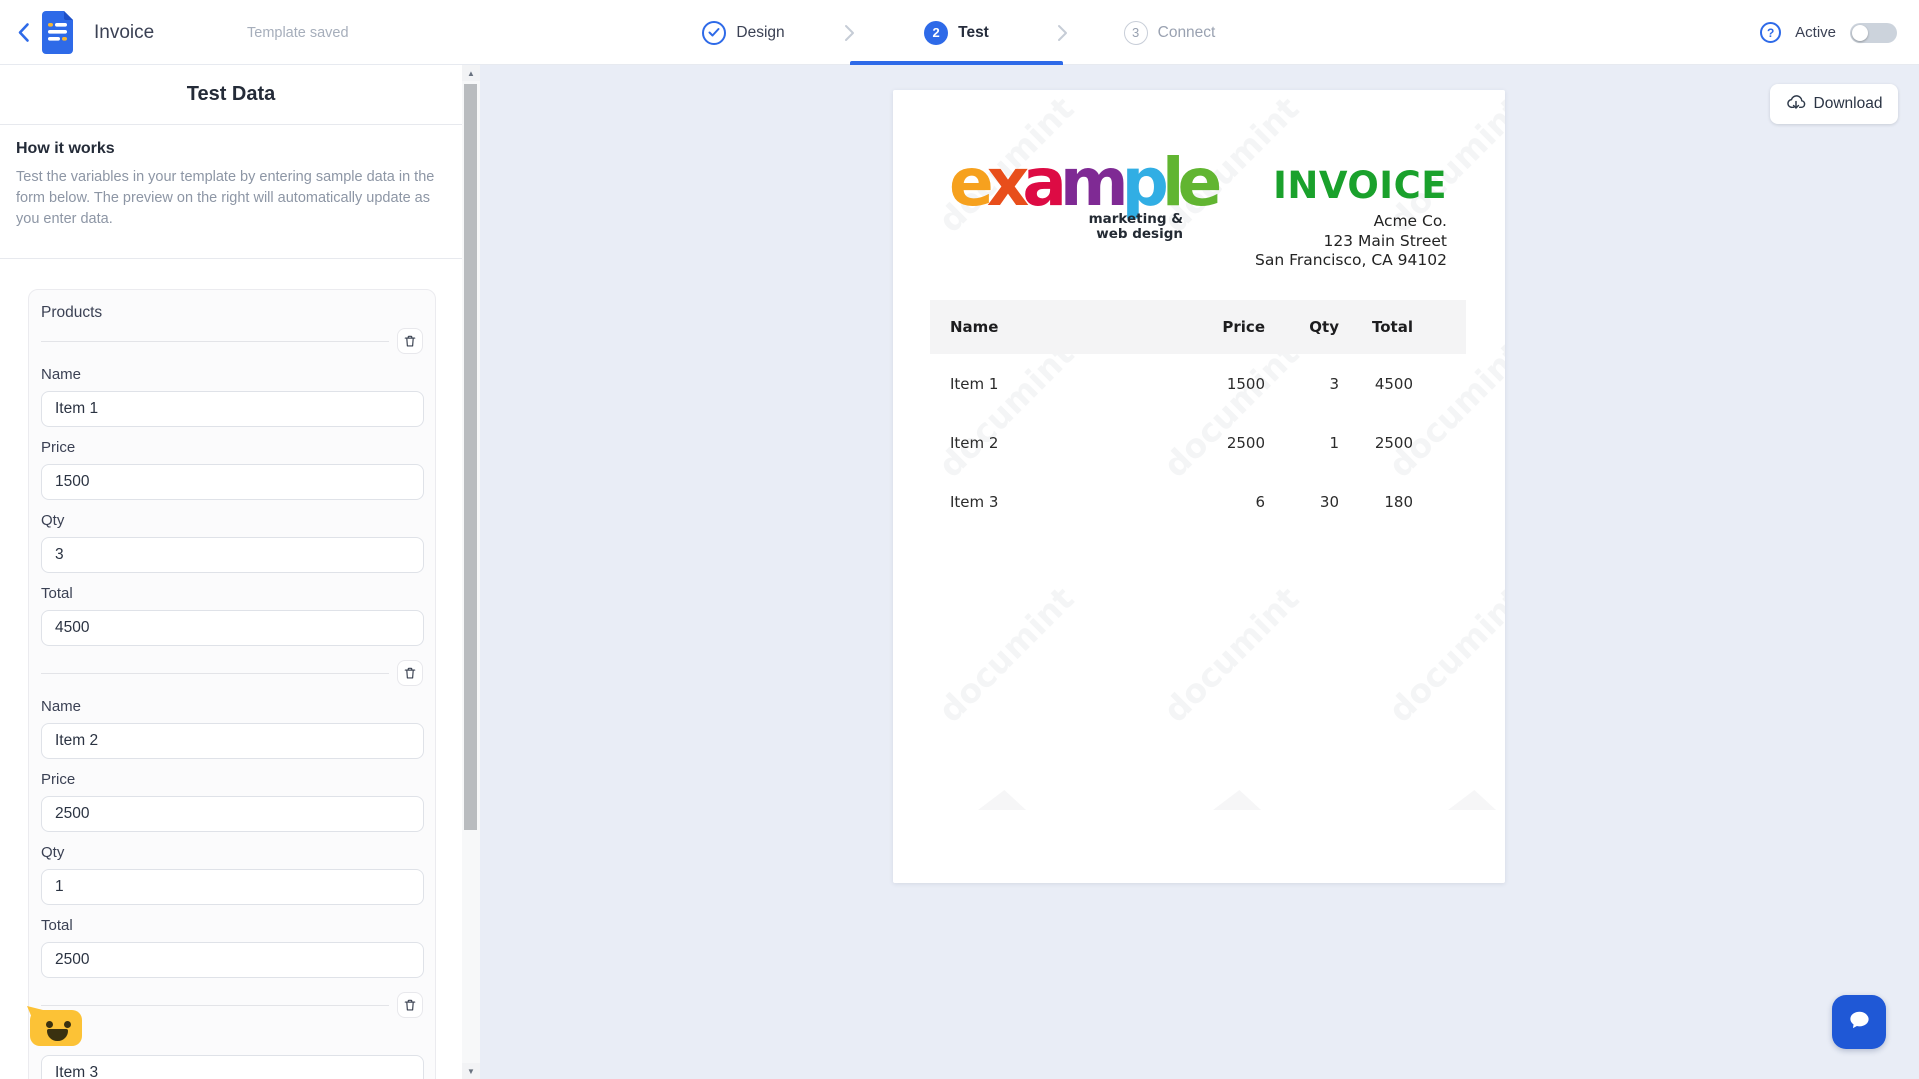 This screenshot has width=1919, height=1079. I want to click on scroll-up-arrow-icon: ▲, so click(471, 73).